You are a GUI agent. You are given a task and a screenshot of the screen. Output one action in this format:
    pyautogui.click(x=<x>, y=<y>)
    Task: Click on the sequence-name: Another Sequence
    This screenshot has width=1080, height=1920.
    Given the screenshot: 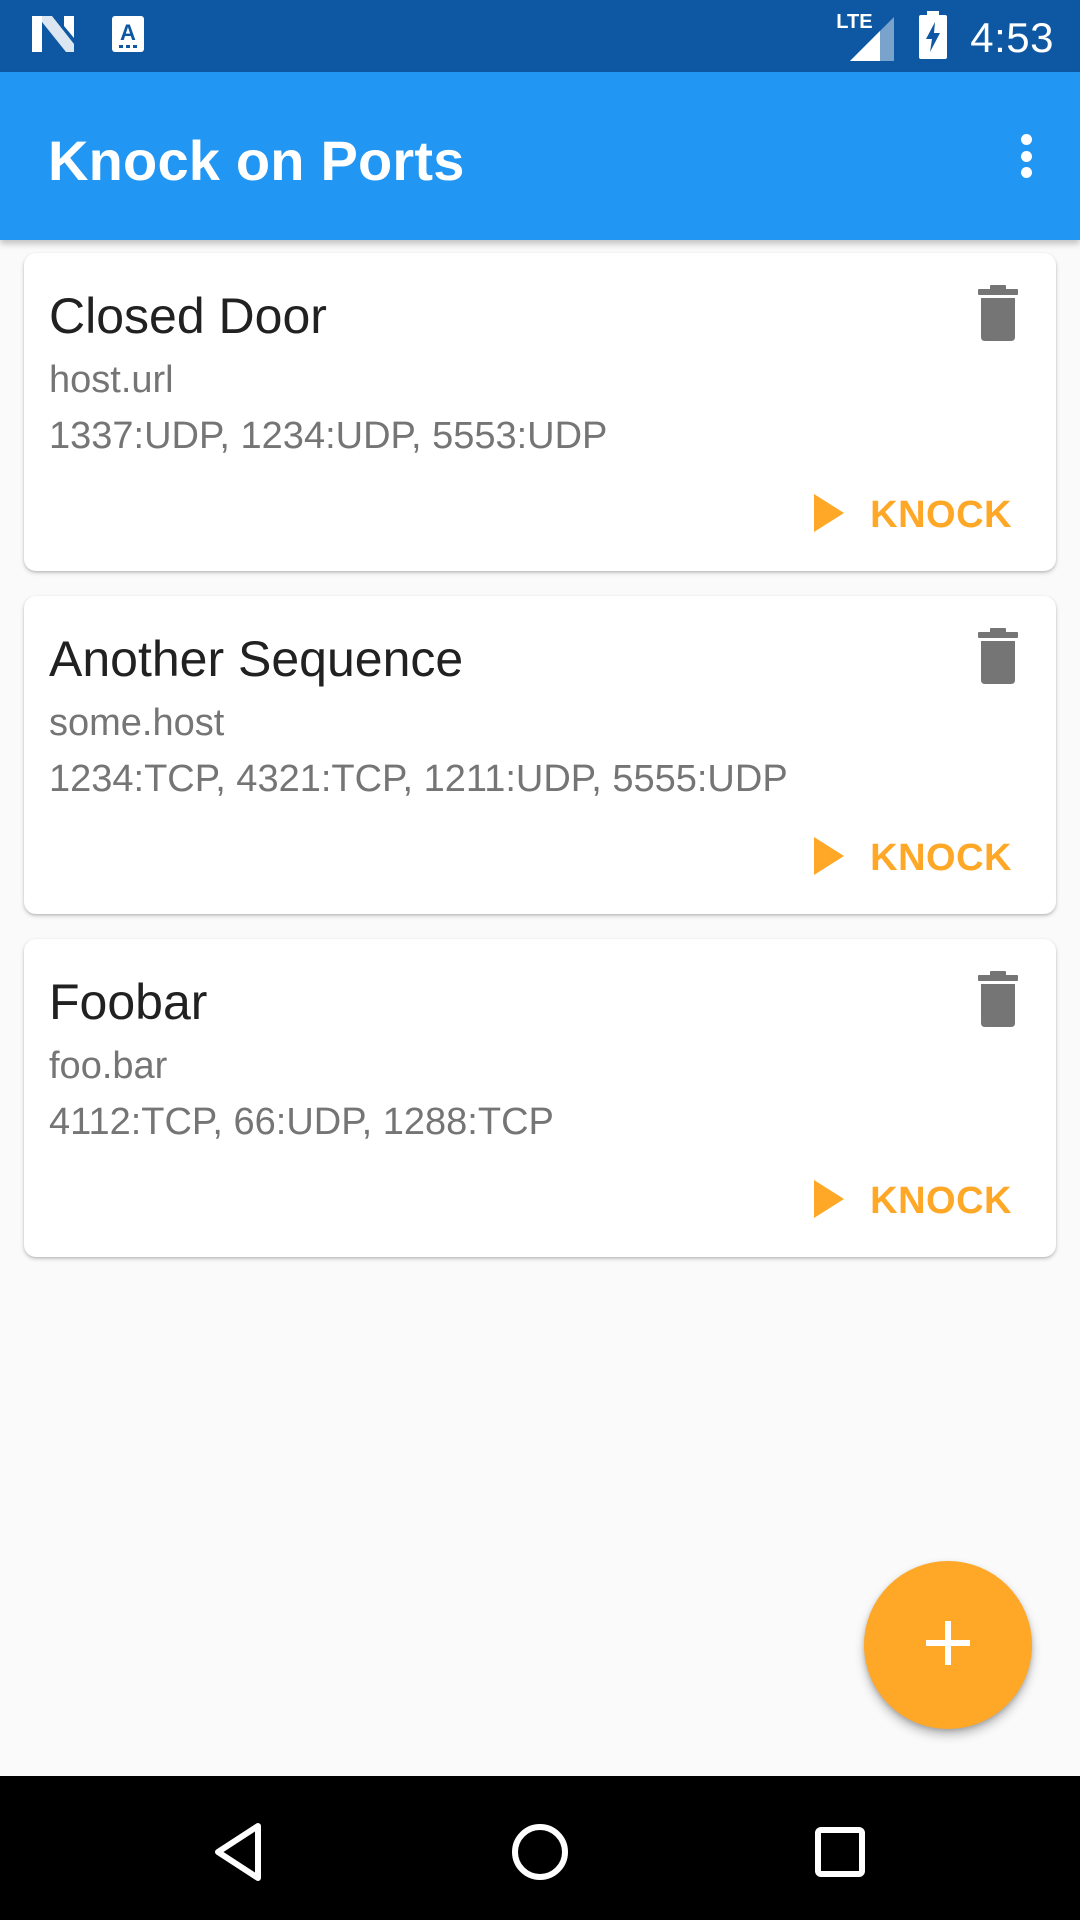 What is the action you would take?
    pyautogui.click(x=256, y=659)
    